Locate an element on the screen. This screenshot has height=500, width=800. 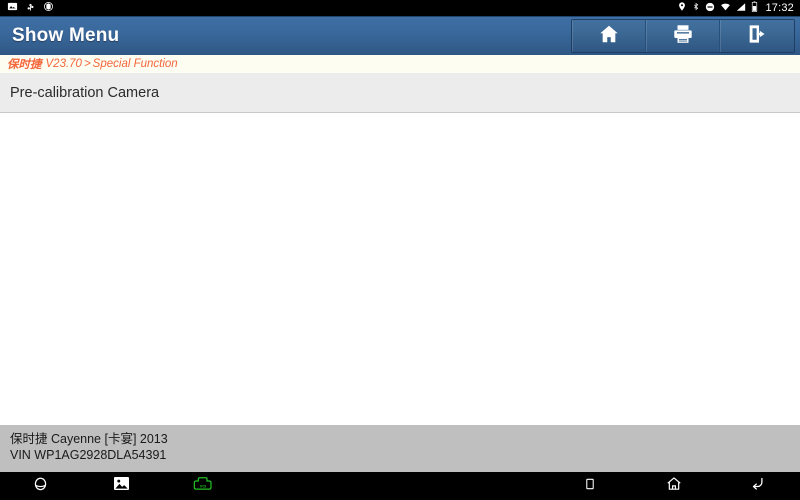
wifi-icon is located at coordinates (725, 8).